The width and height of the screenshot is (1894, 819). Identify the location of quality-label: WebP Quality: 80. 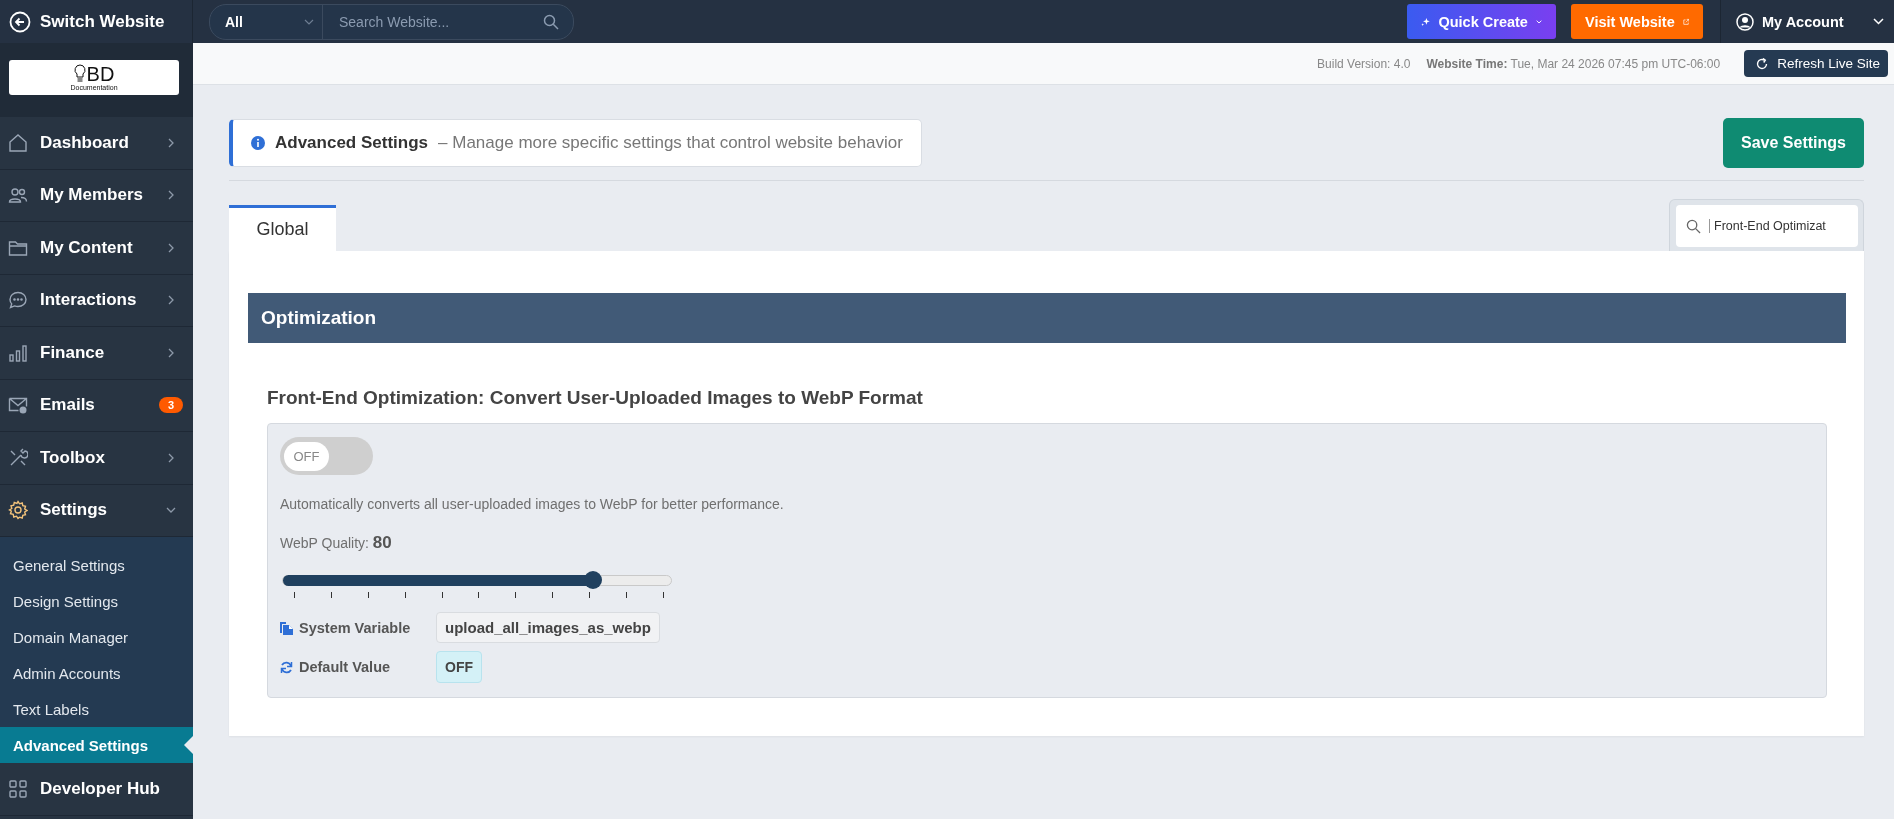
(336, 543).